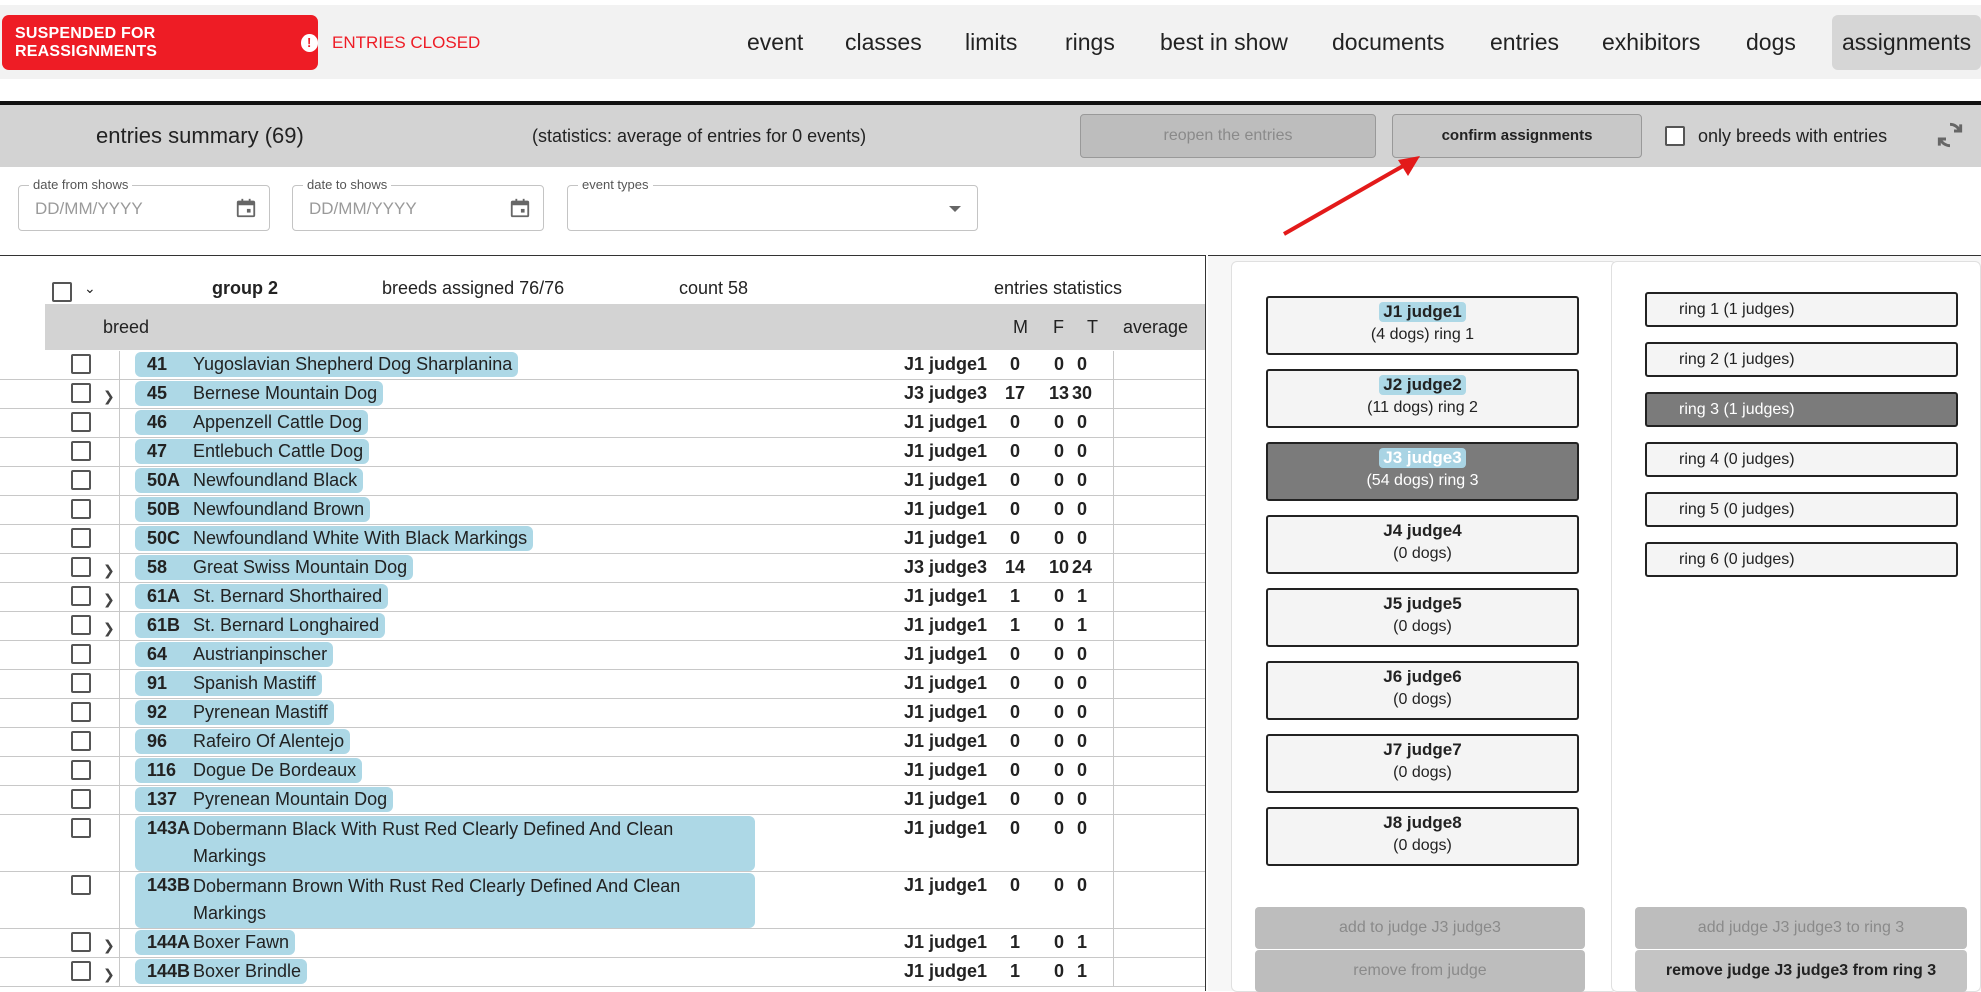 The image size is (1981, 992). I want to click on table-row: 47 Entlebuch Cattle Dog J1 judge1 0 0 0, so click(602, 452).